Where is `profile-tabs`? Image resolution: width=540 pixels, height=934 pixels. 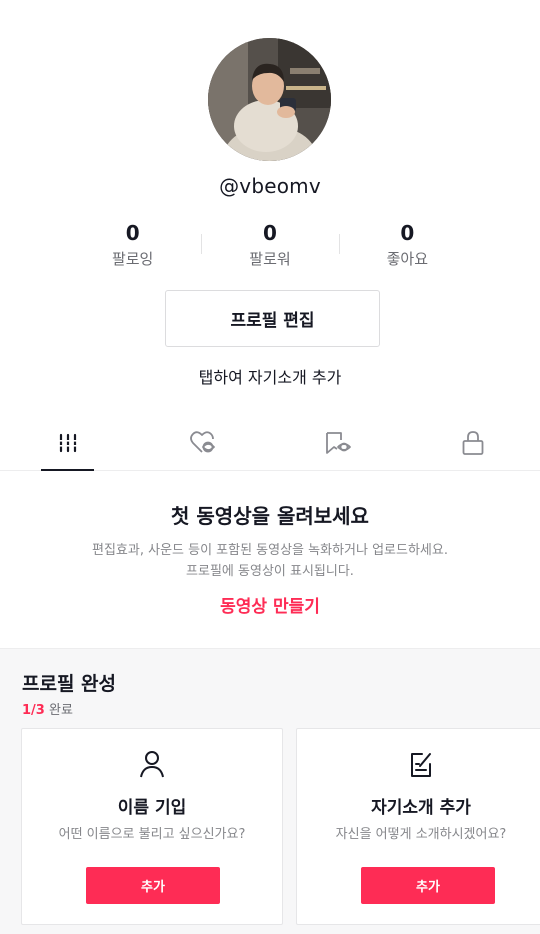
profile-tabs is located at coordinates (270, 445).